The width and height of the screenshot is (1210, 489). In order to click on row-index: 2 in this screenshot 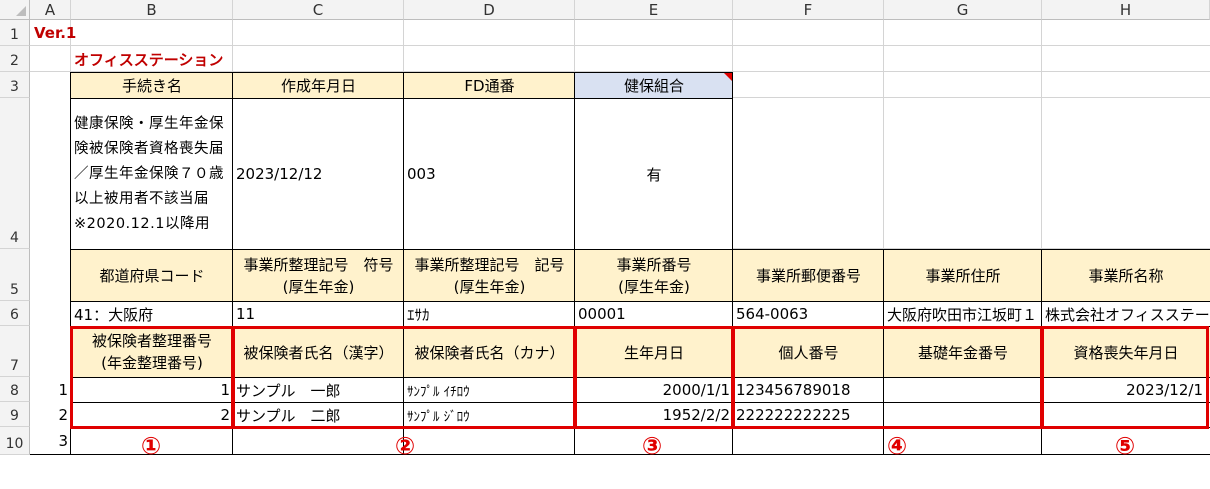, I will do `click(50, 415)`.